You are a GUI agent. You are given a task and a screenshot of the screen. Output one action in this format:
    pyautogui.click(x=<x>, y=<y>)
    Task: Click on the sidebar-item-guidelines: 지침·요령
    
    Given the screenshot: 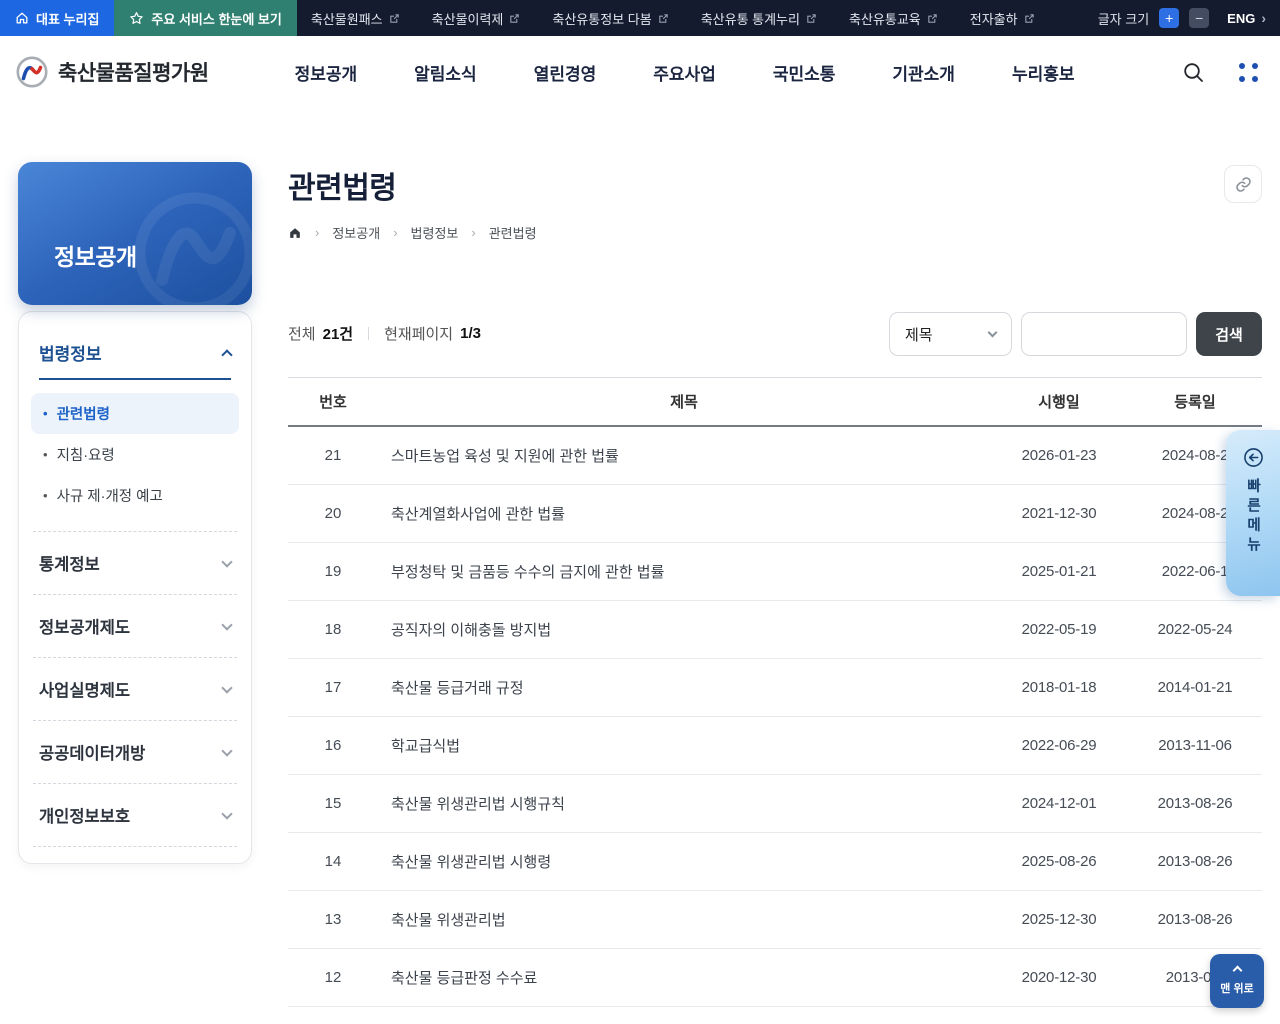 What is the action you would take?
    pyautogui.click(x=135, y=454)
    